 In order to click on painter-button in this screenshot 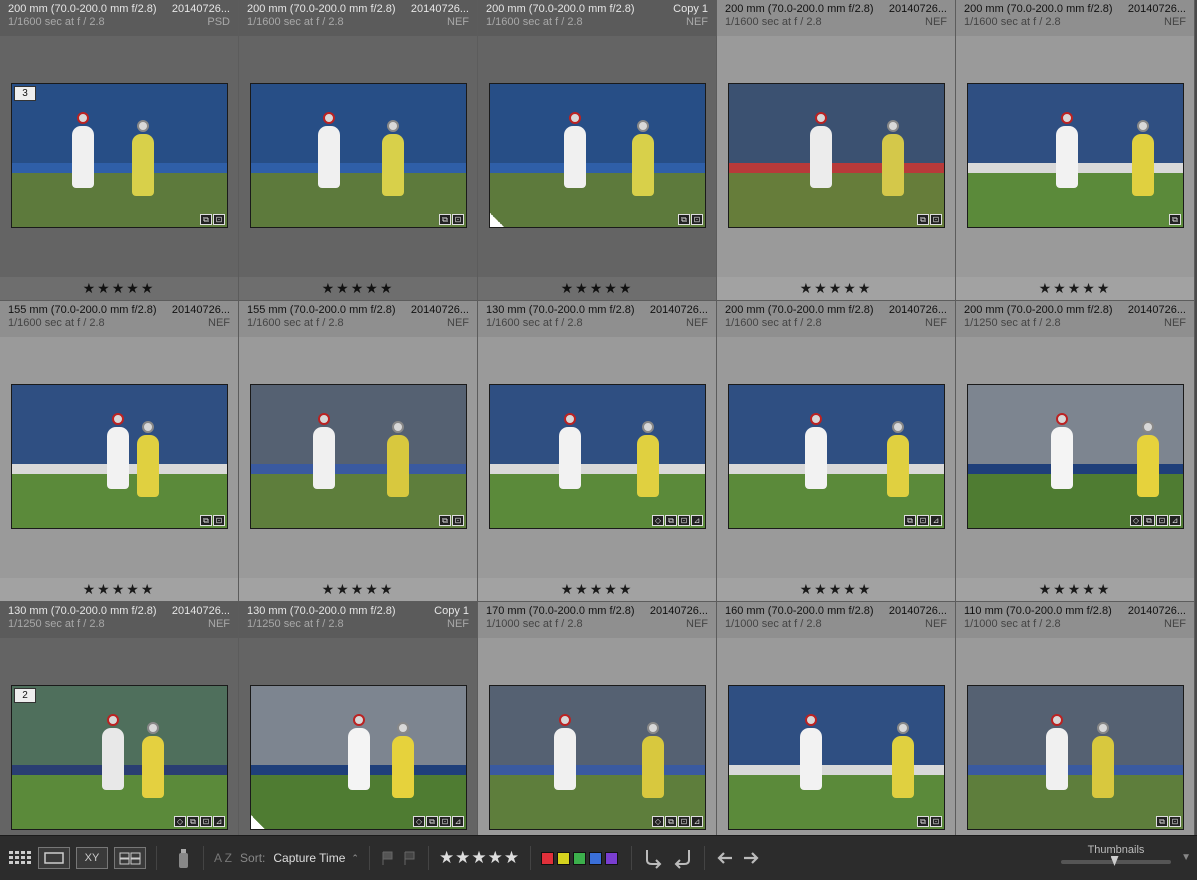, I will do `click(183, 858)`.